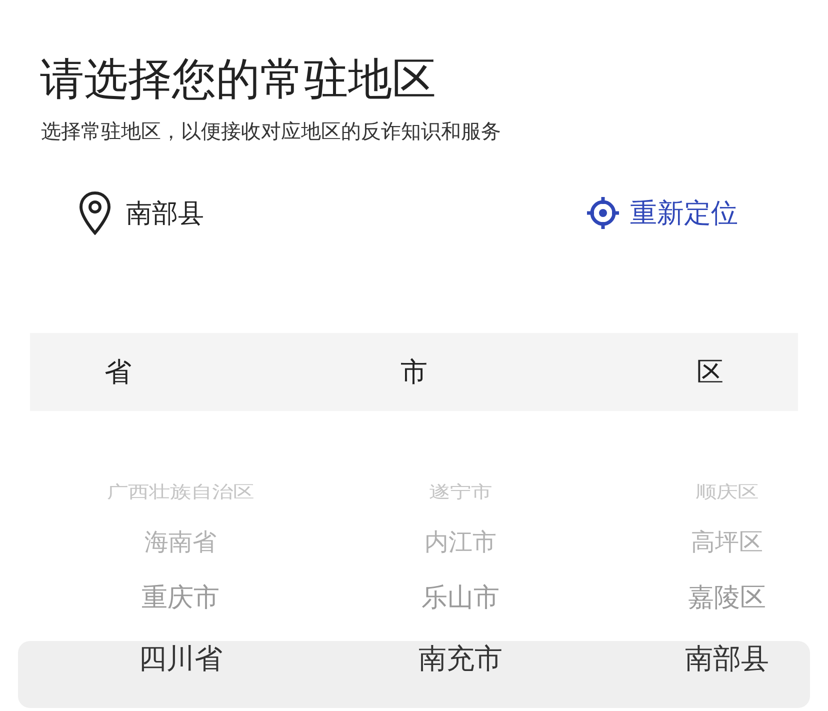 The image size is (828, 711). Describe the element at coordinates (460, 492) in the screenshot. I see `picker-option: 遂宁市` at that location.